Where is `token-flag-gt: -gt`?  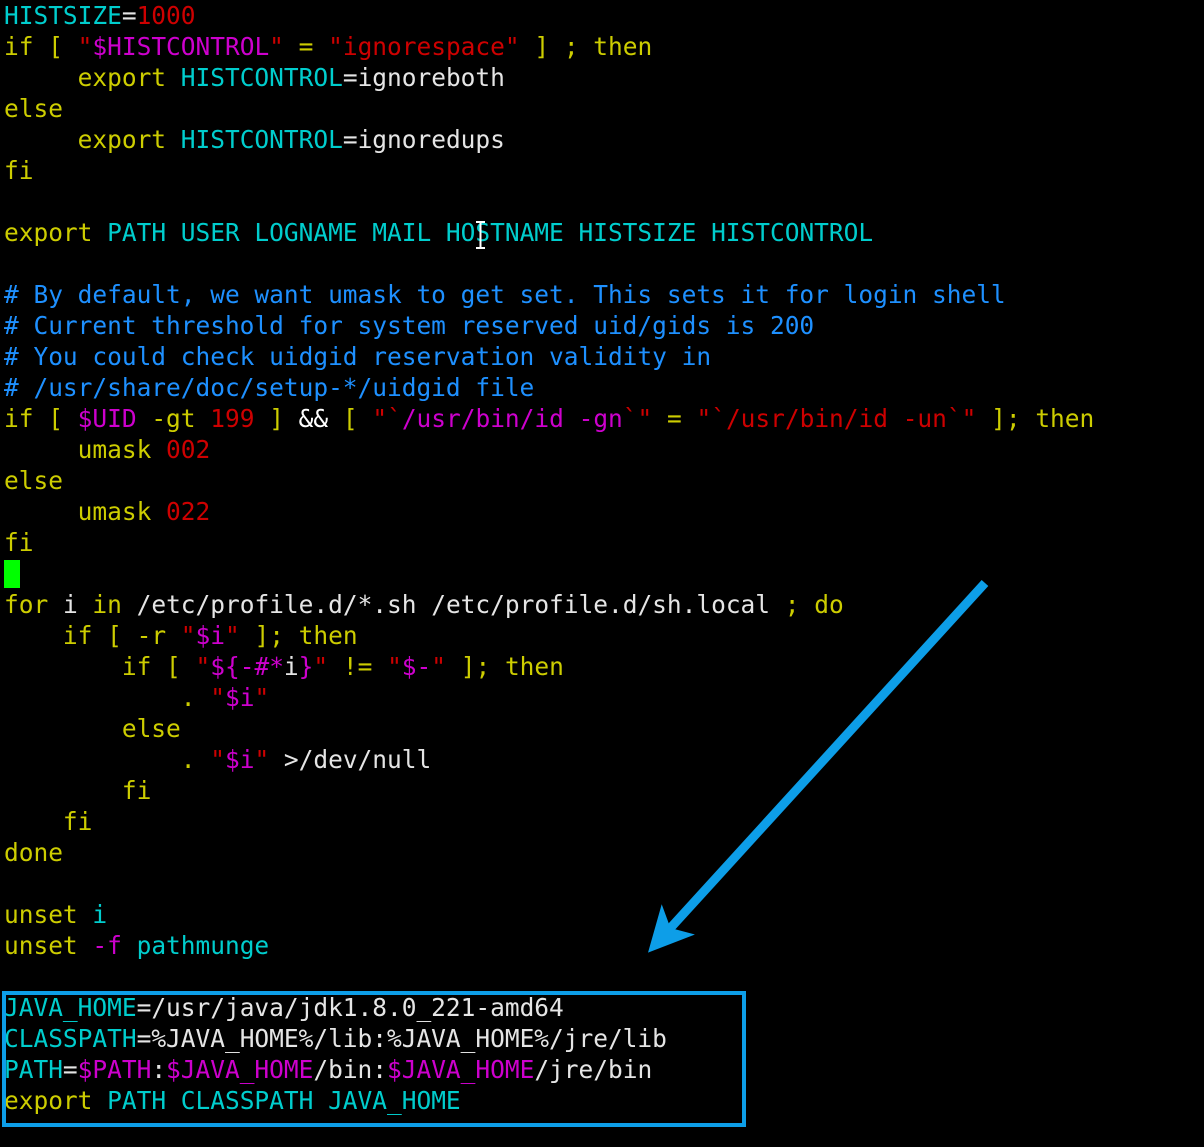 token-flag-gt: -gt is located at coordinates (173, 418).